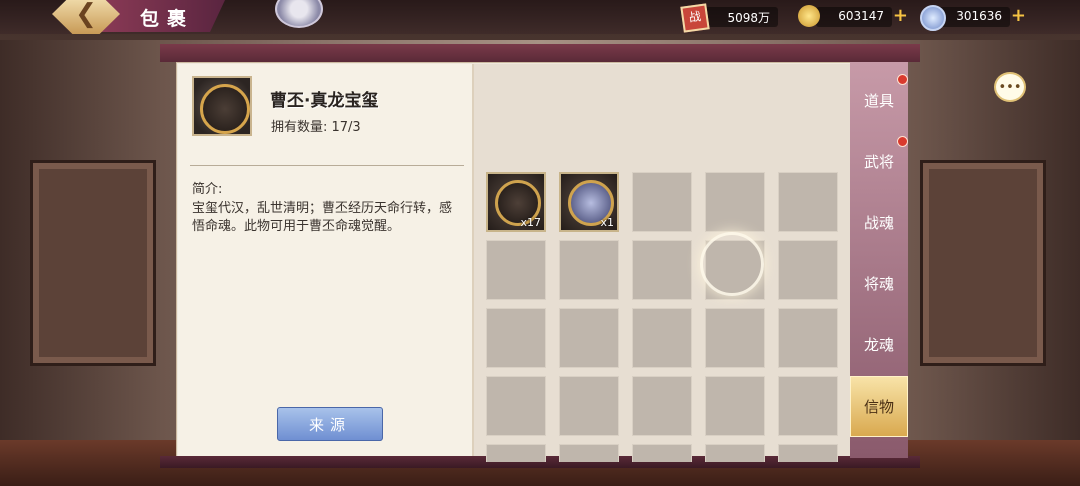 This screenshot has height=486, width=1080. What do you see at coordinates (93, 263) in the screenshot?
I see `folding-screen-left` at bounding box center [93, 263].